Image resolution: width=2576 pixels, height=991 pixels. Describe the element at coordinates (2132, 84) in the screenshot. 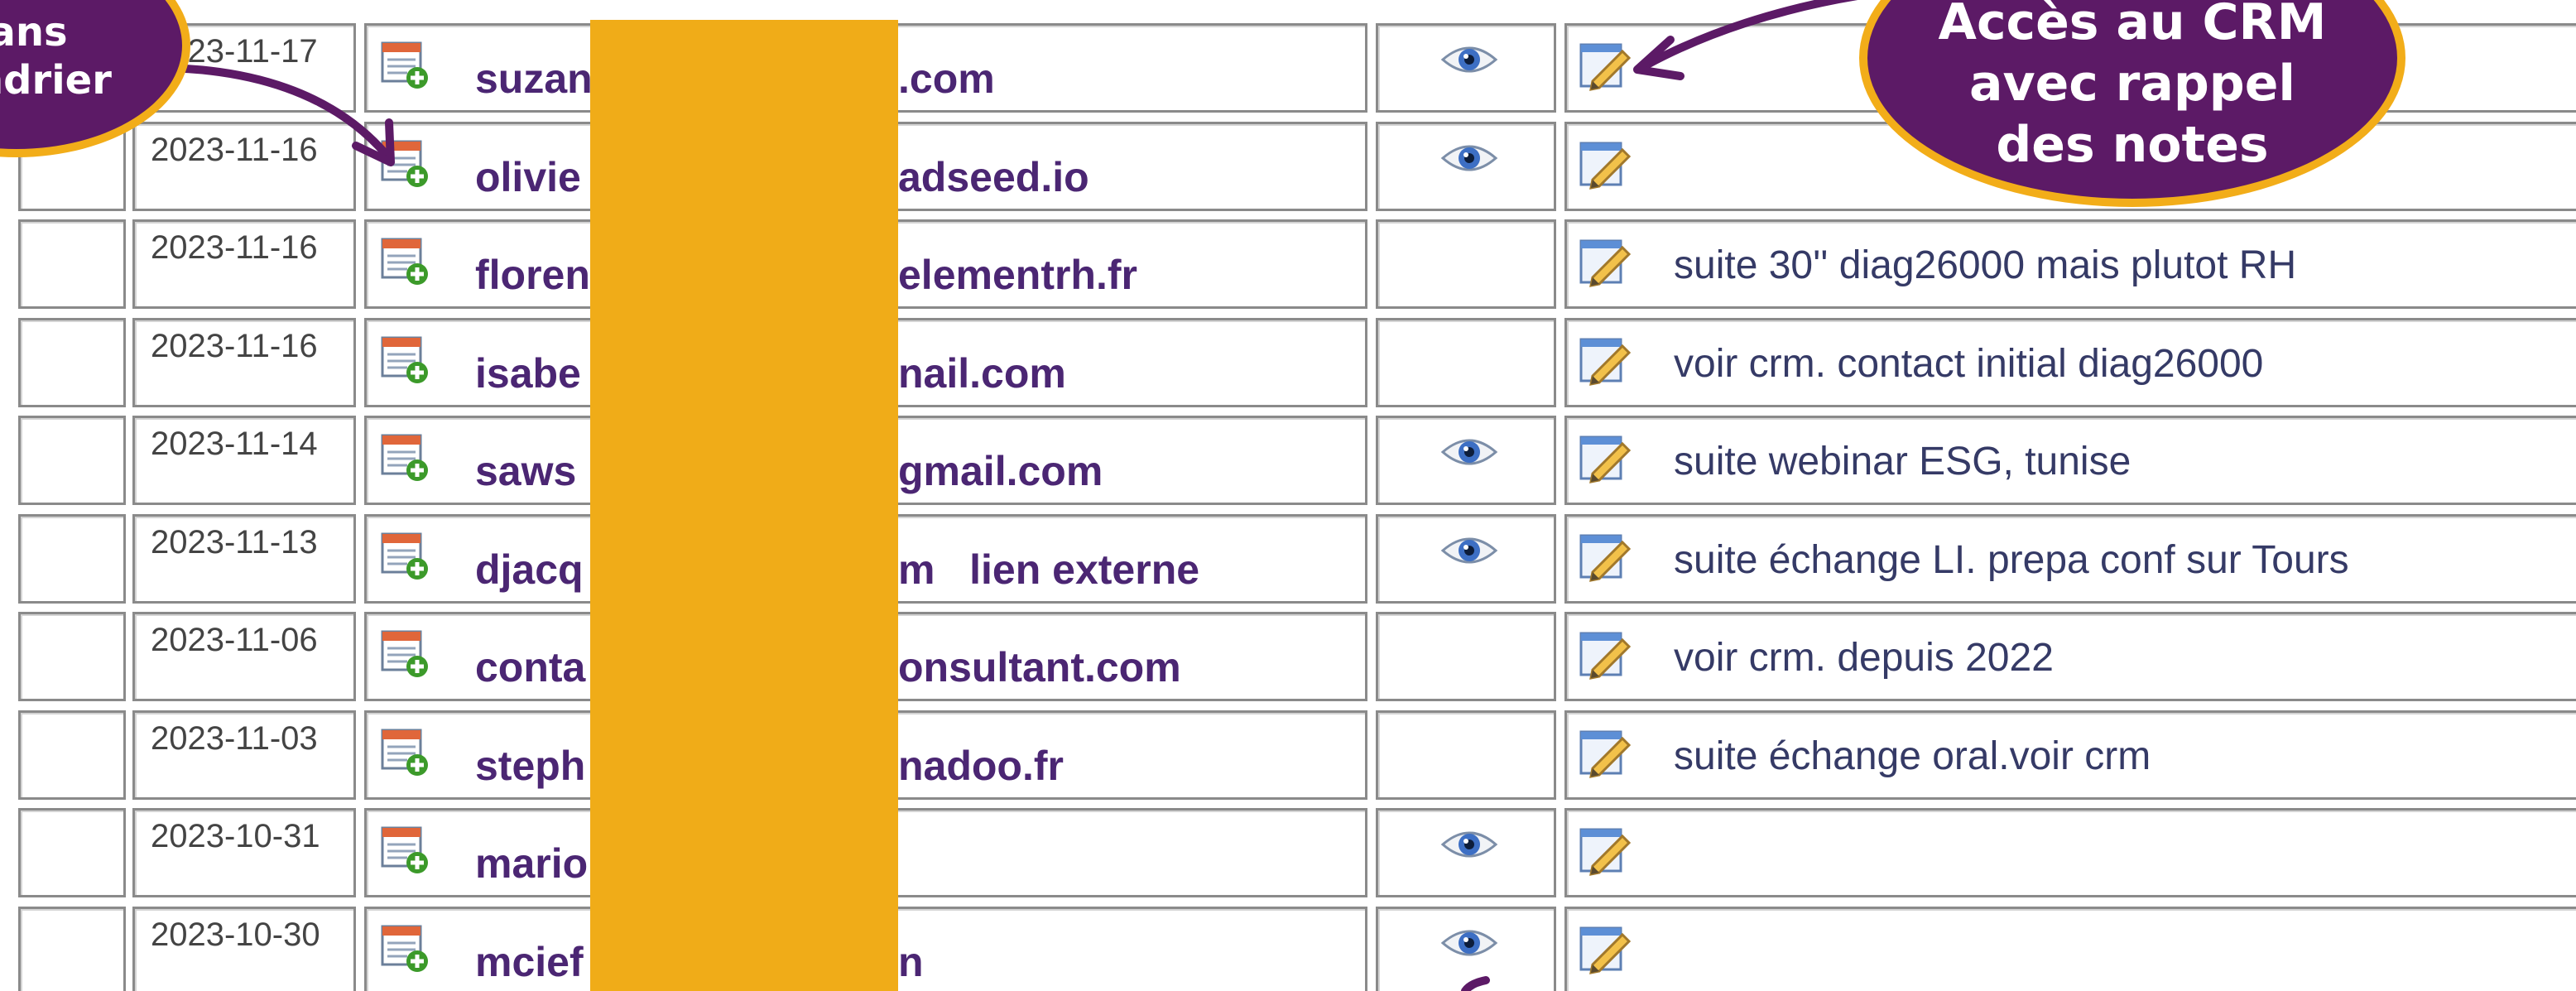

I see `callout-line: avec rappel` at that location.